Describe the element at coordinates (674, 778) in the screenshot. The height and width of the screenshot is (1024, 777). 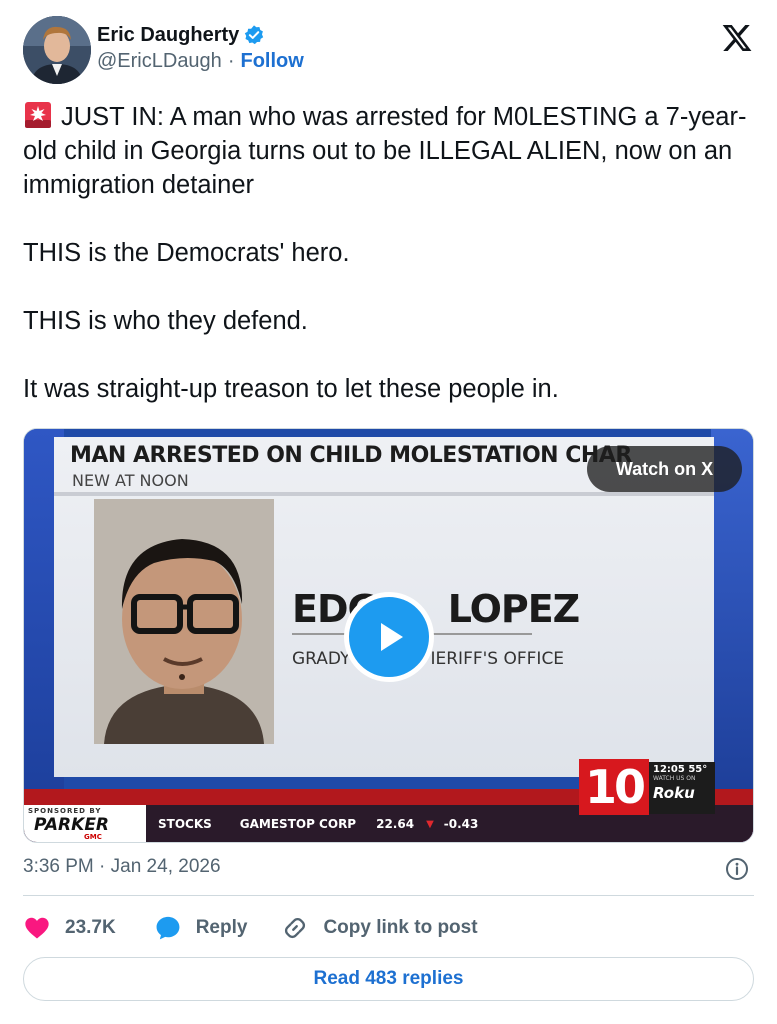
I see `watch-us-on: WATCH US ON` at that location.